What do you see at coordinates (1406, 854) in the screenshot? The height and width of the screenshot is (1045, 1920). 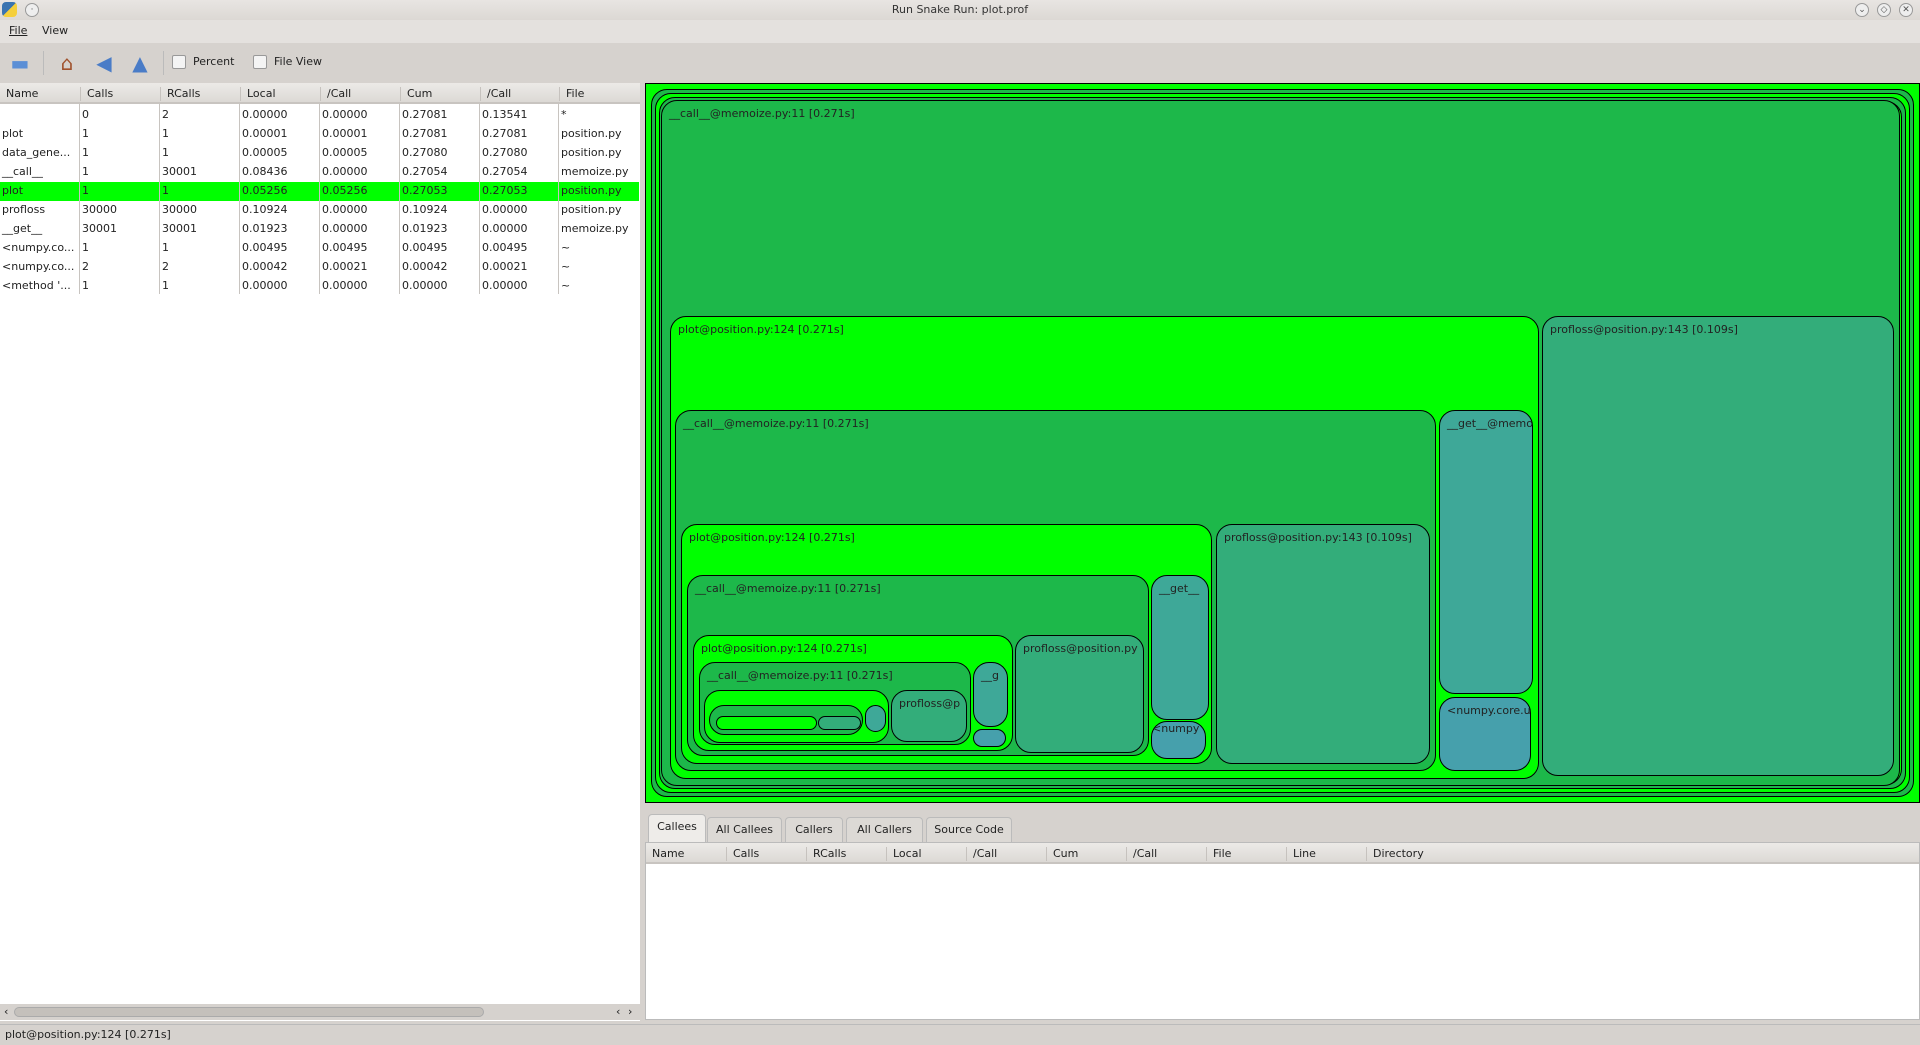 I see `column-header: Directory` at bounding box center [1406, 854].